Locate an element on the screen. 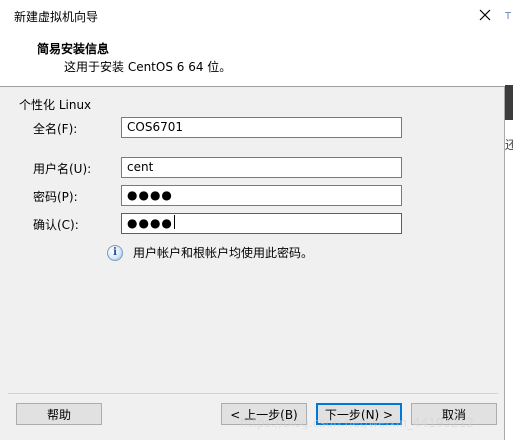 This screenshot has height=440, width=513. username-value: cent is located at coordinates (140, 167).